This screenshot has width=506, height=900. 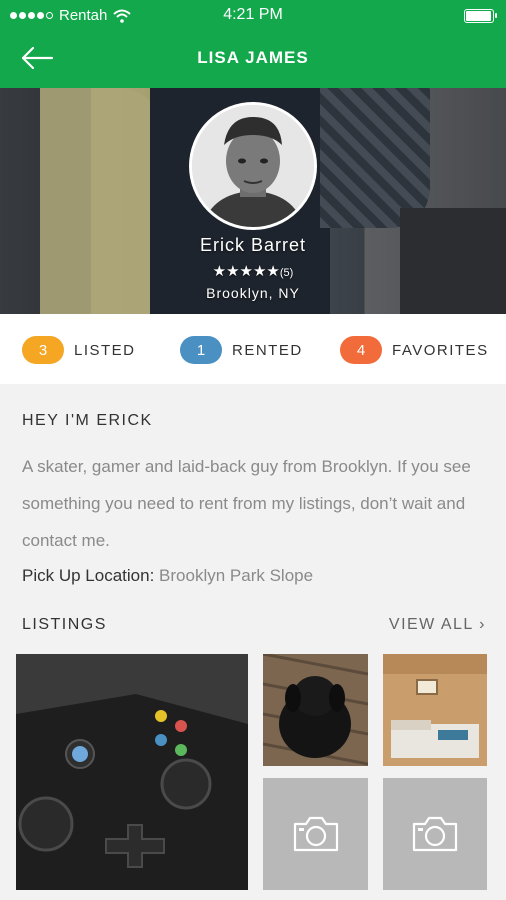 I want to click on nav-bar: LISA JAMES, so click(x=253, y=60).